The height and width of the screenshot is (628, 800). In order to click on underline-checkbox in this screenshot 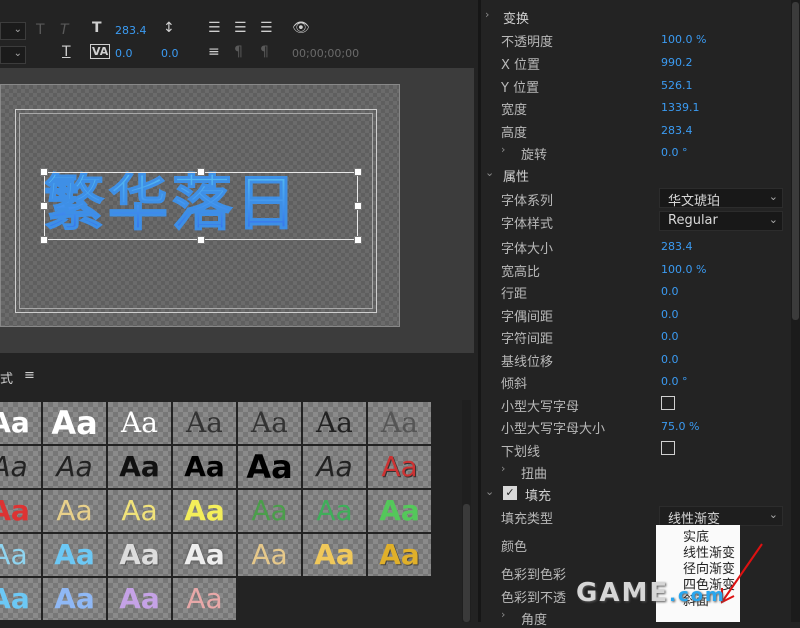, I will do `click(668, 448)`.